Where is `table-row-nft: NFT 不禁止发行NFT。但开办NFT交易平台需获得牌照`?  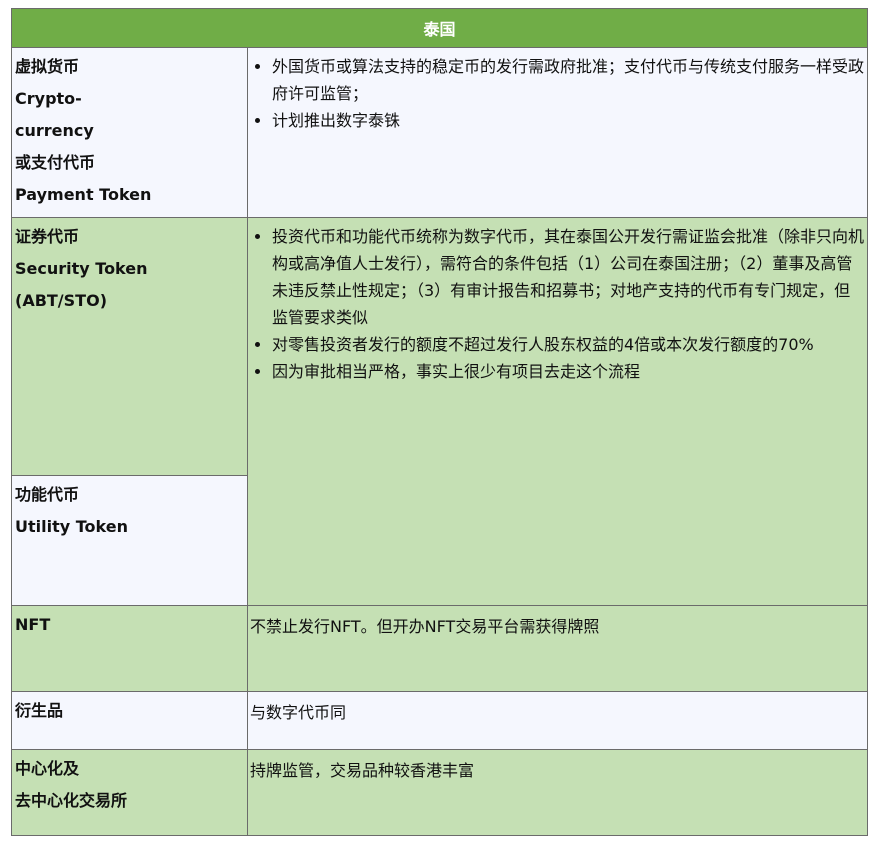 table-row-nft: NFT 不禁止发行NFT。但开办NFT交易平台需获得牌照 is located at coordinates (440, 648).